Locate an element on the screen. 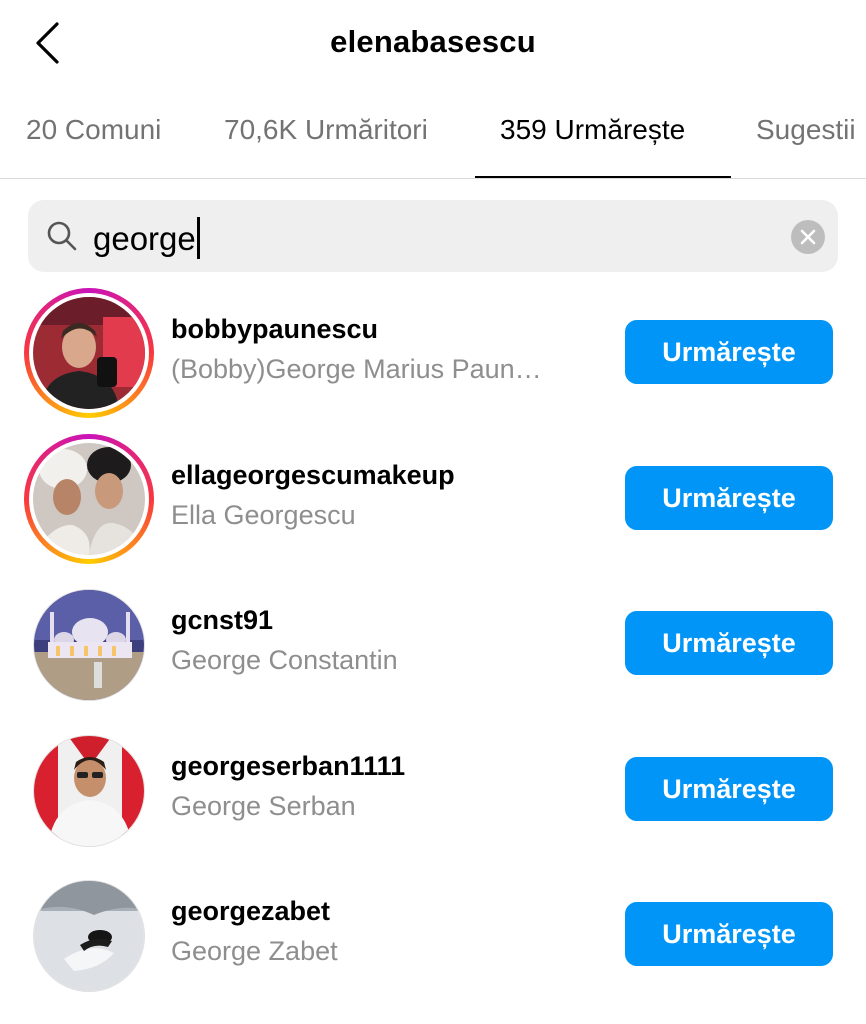 The image size is (866, 1024). search-icon is located at coordinates (62, 236).